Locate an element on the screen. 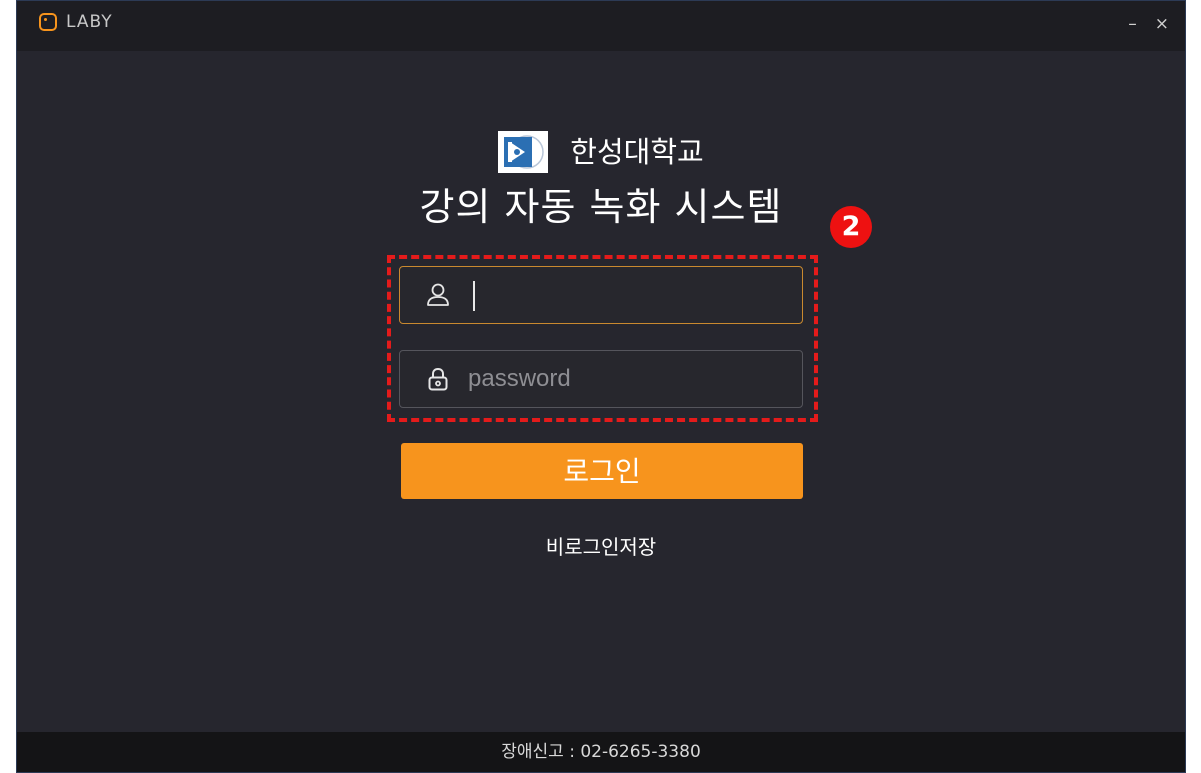 This screenshot has width=1201, height=773. university-row: 한성대학교 is located at coordinates (601, 152).